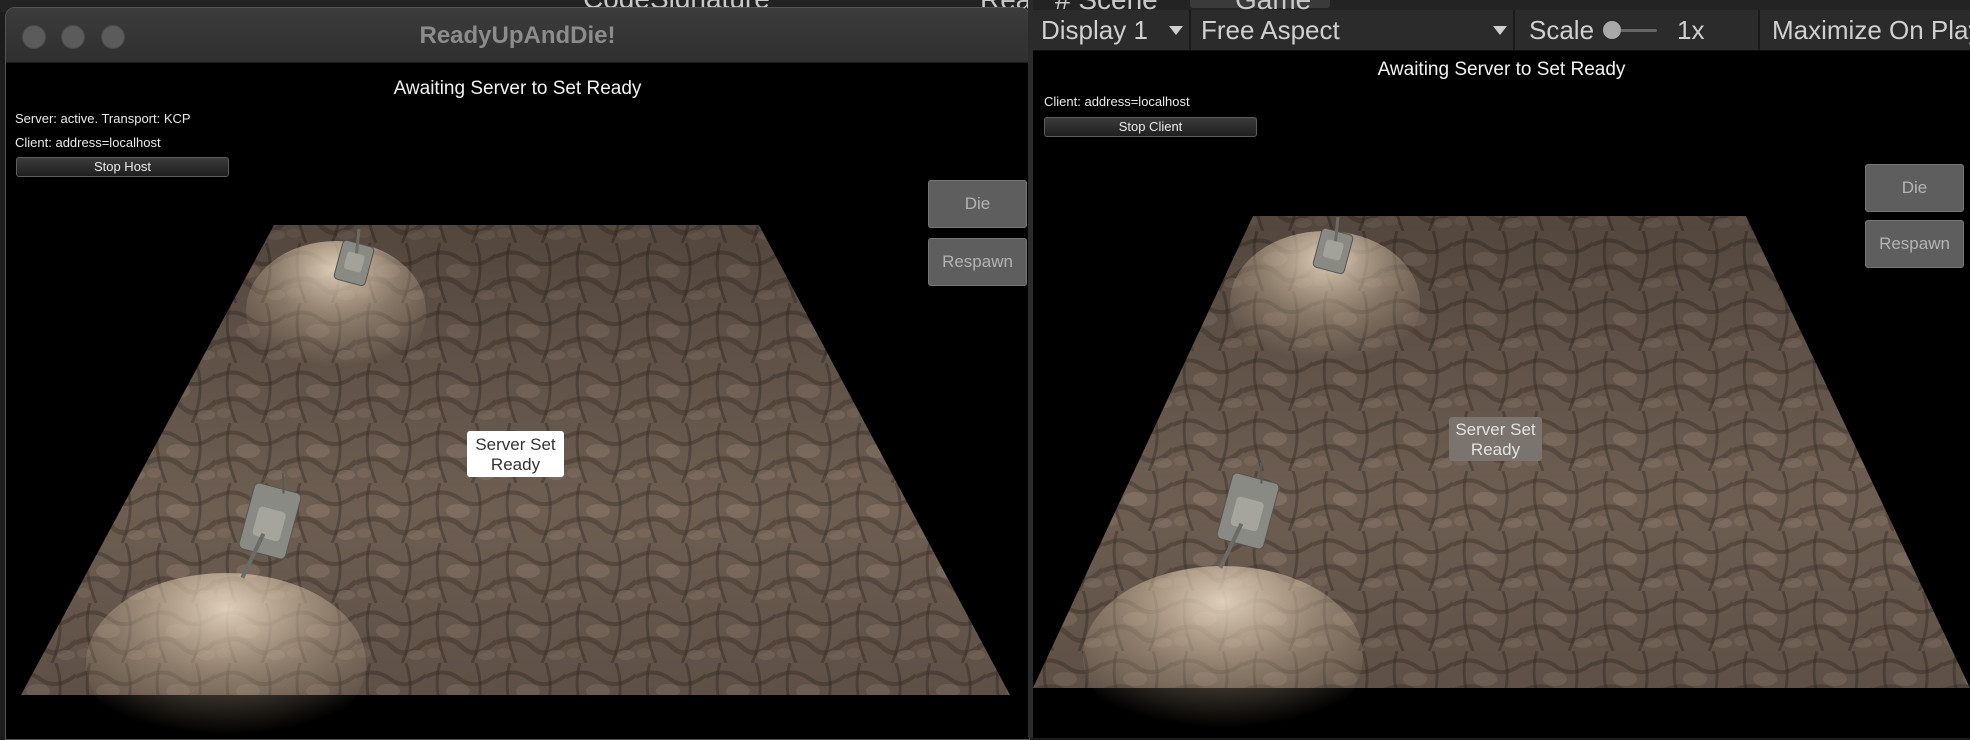 This screenshot has width=1970, height=740. I want to click on aspect-chevron-down-icon, so click(1500, 30).